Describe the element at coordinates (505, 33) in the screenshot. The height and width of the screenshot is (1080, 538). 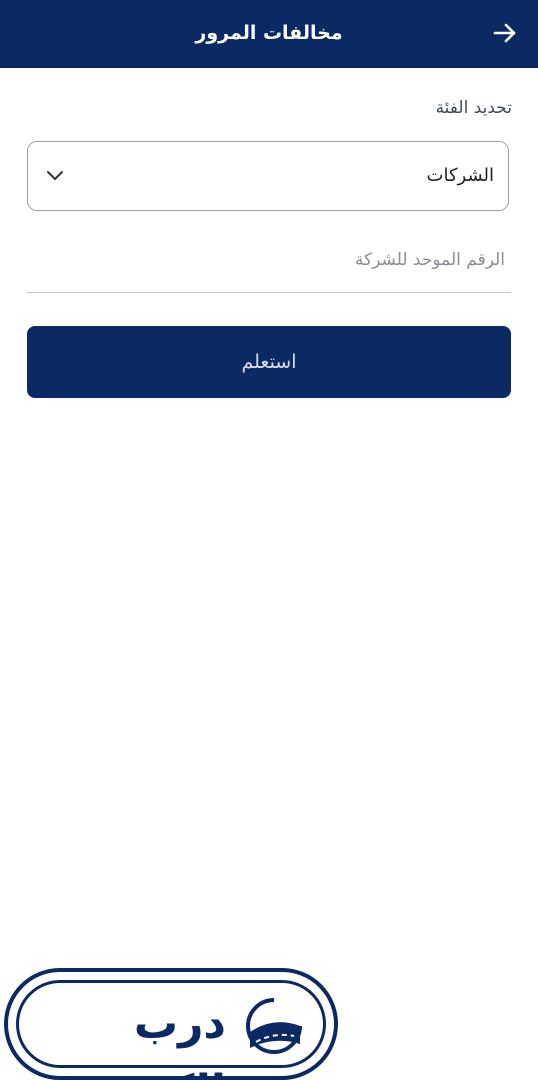
I see `arrow-right-icon` at that location.